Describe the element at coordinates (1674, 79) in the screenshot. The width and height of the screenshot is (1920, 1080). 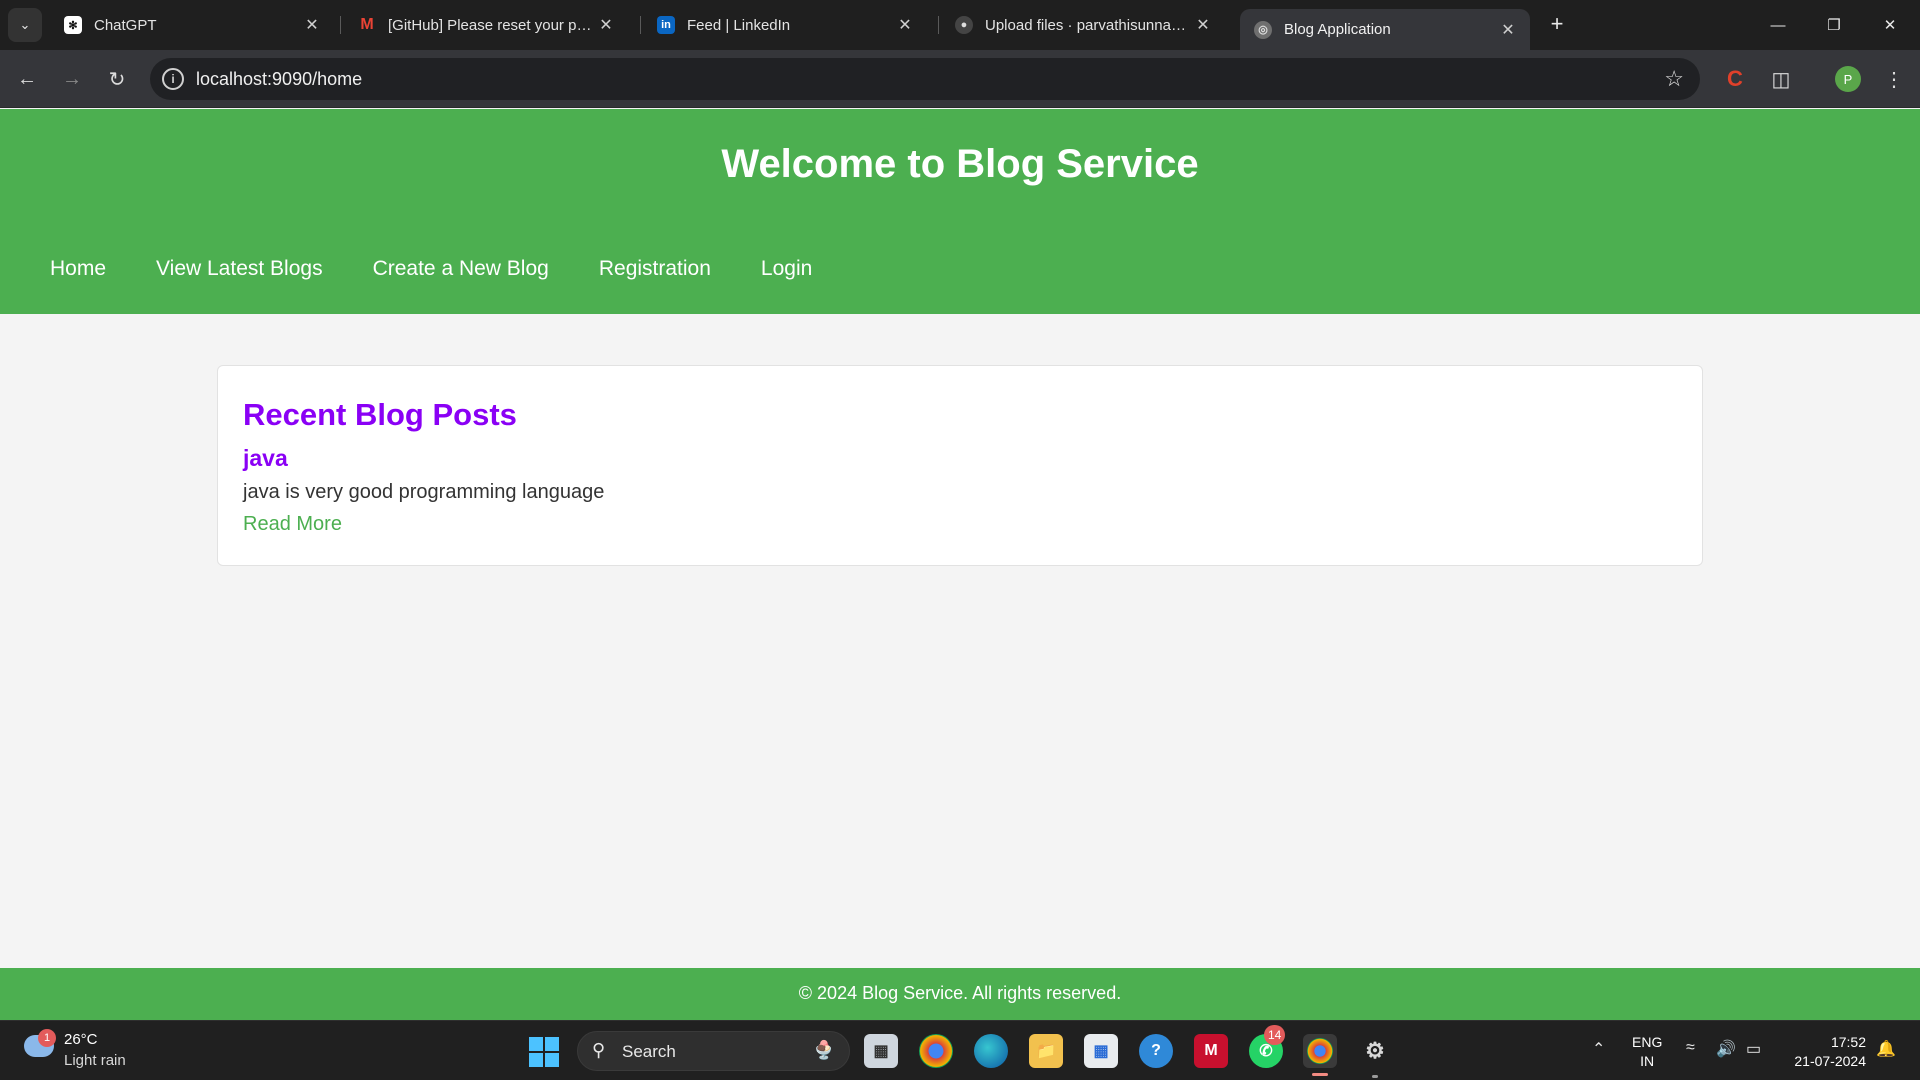
I see `star-icon: ☆` at that location.